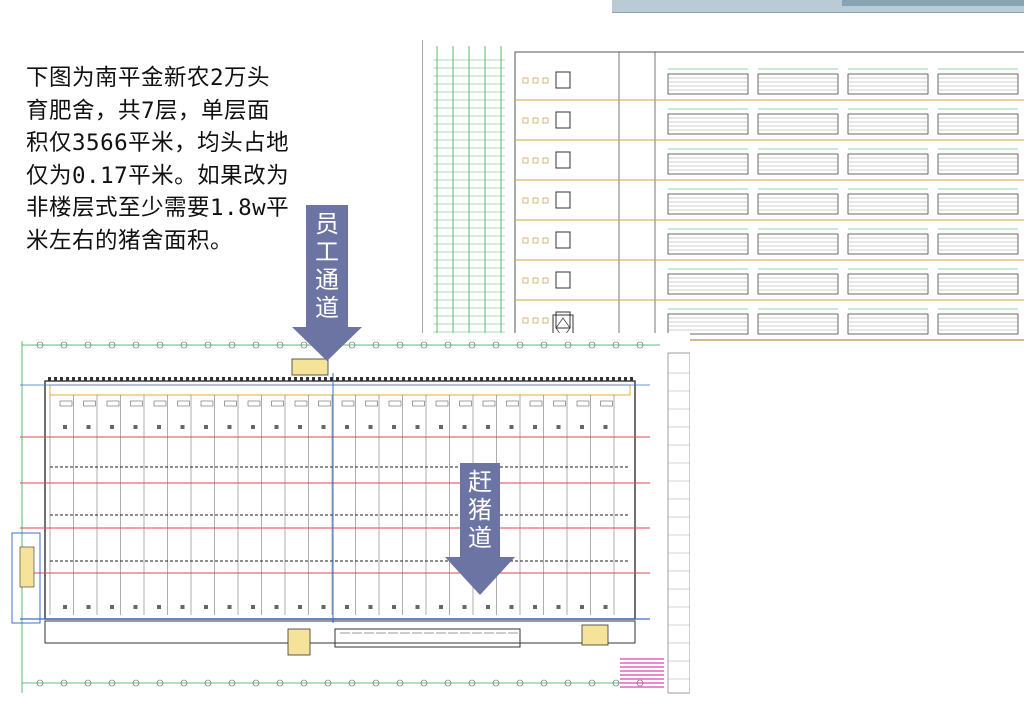  Describe the element at coordinates (130, 240) in the screenshot. I see `intro-line-6: 米左右的猪舍面积。` at that location.